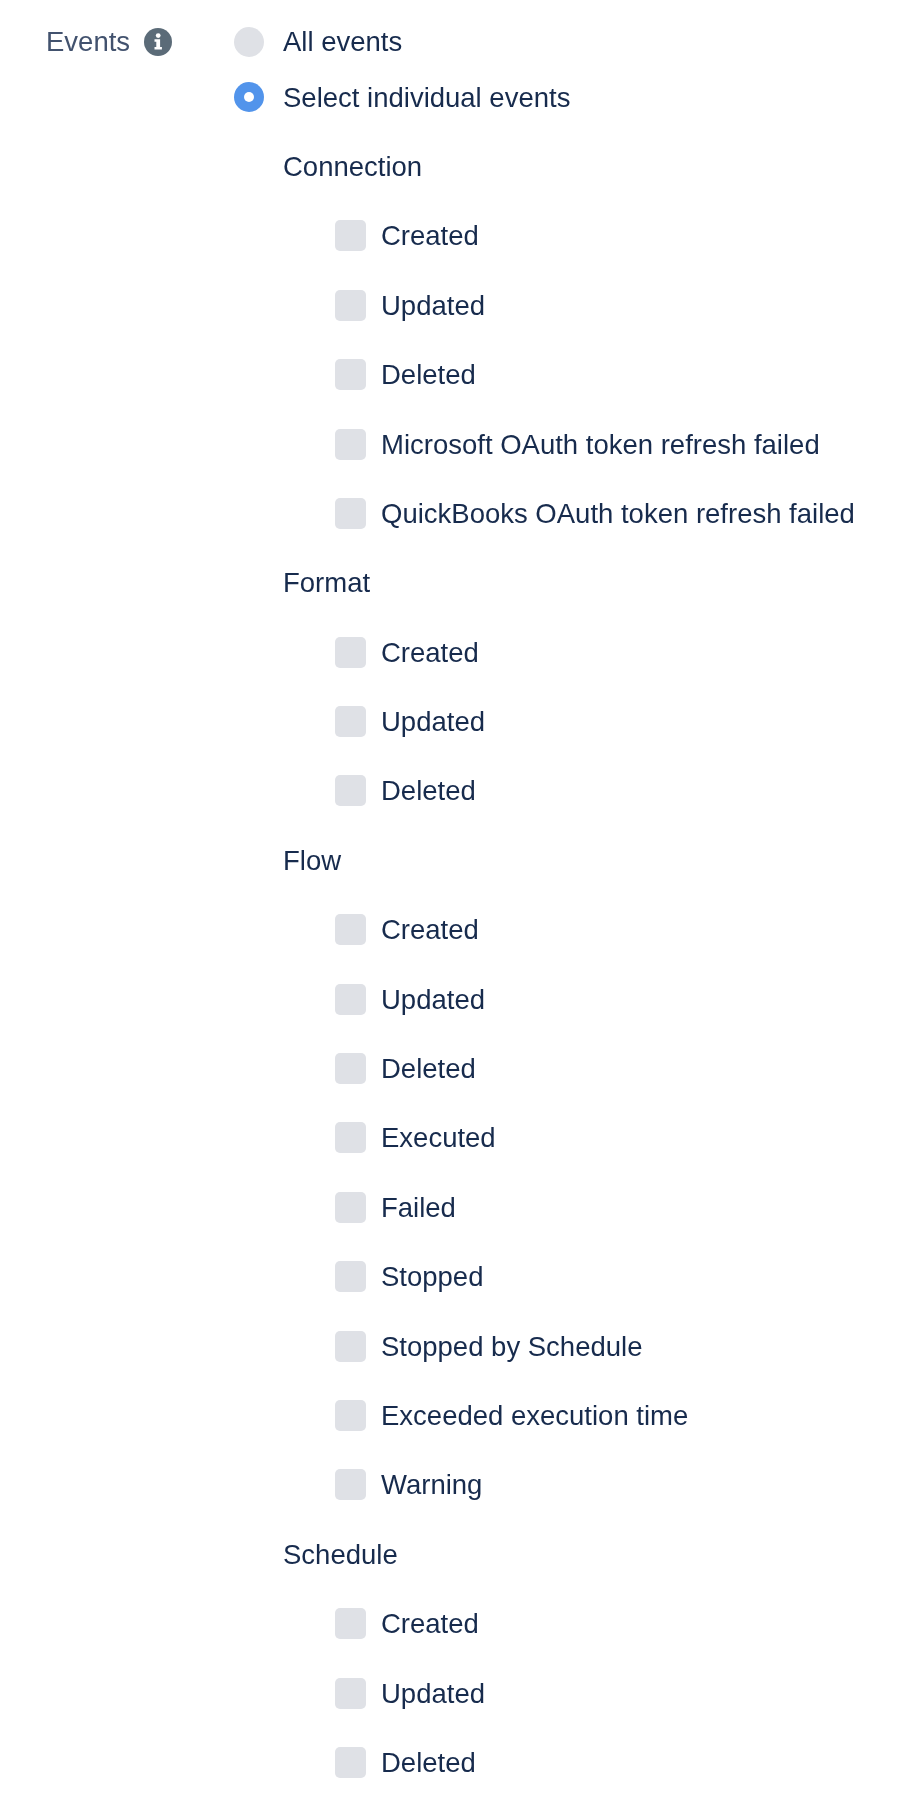 Image resolution: width=912 pixels, height=1812 pixels. What do you see at coordinates (427, 97) in the screenshot?
I see `radio-label: Select individual events` at bounding box center [427, 97].